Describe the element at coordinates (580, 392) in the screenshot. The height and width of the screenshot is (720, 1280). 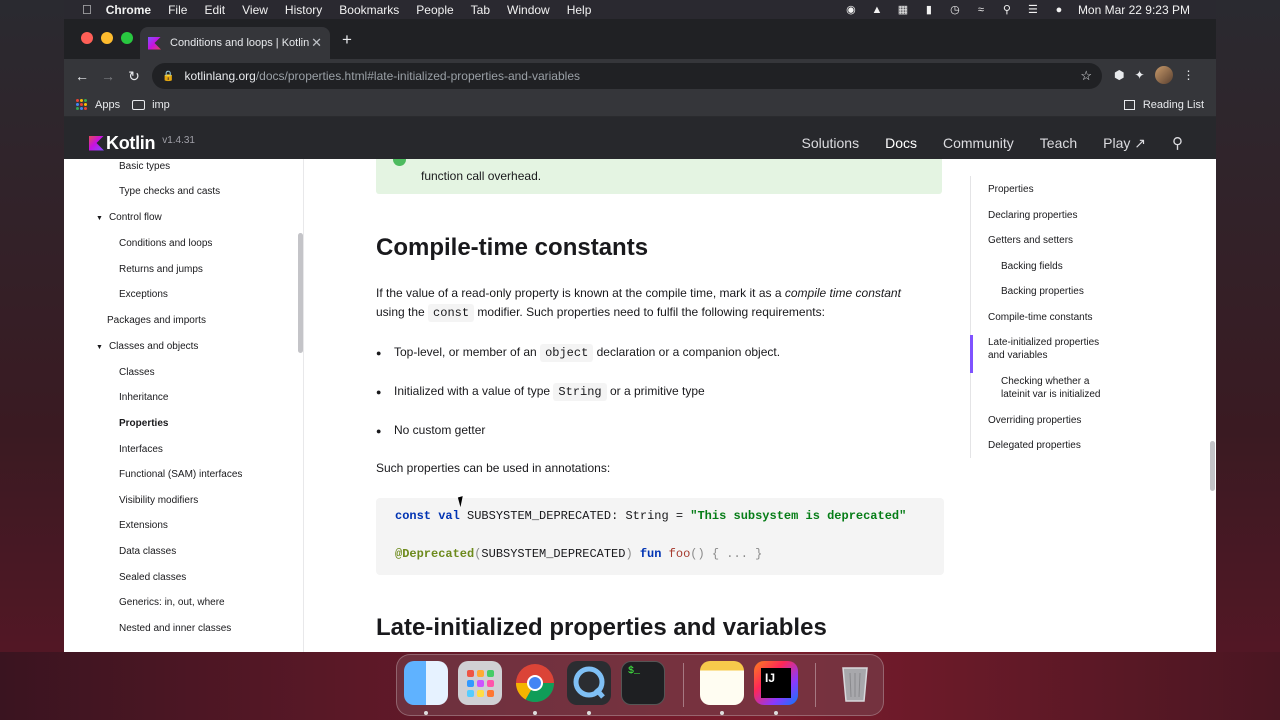
I see `inline-code: String` at that location.